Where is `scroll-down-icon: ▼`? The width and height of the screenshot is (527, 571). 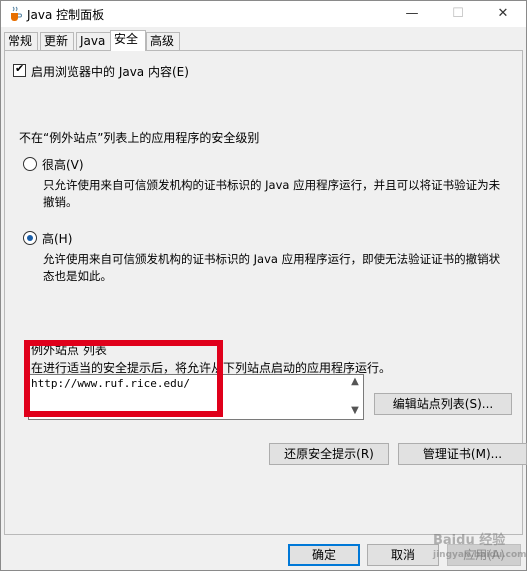
scroll-down-icon: ▼ is located at coordinates (355, 411).